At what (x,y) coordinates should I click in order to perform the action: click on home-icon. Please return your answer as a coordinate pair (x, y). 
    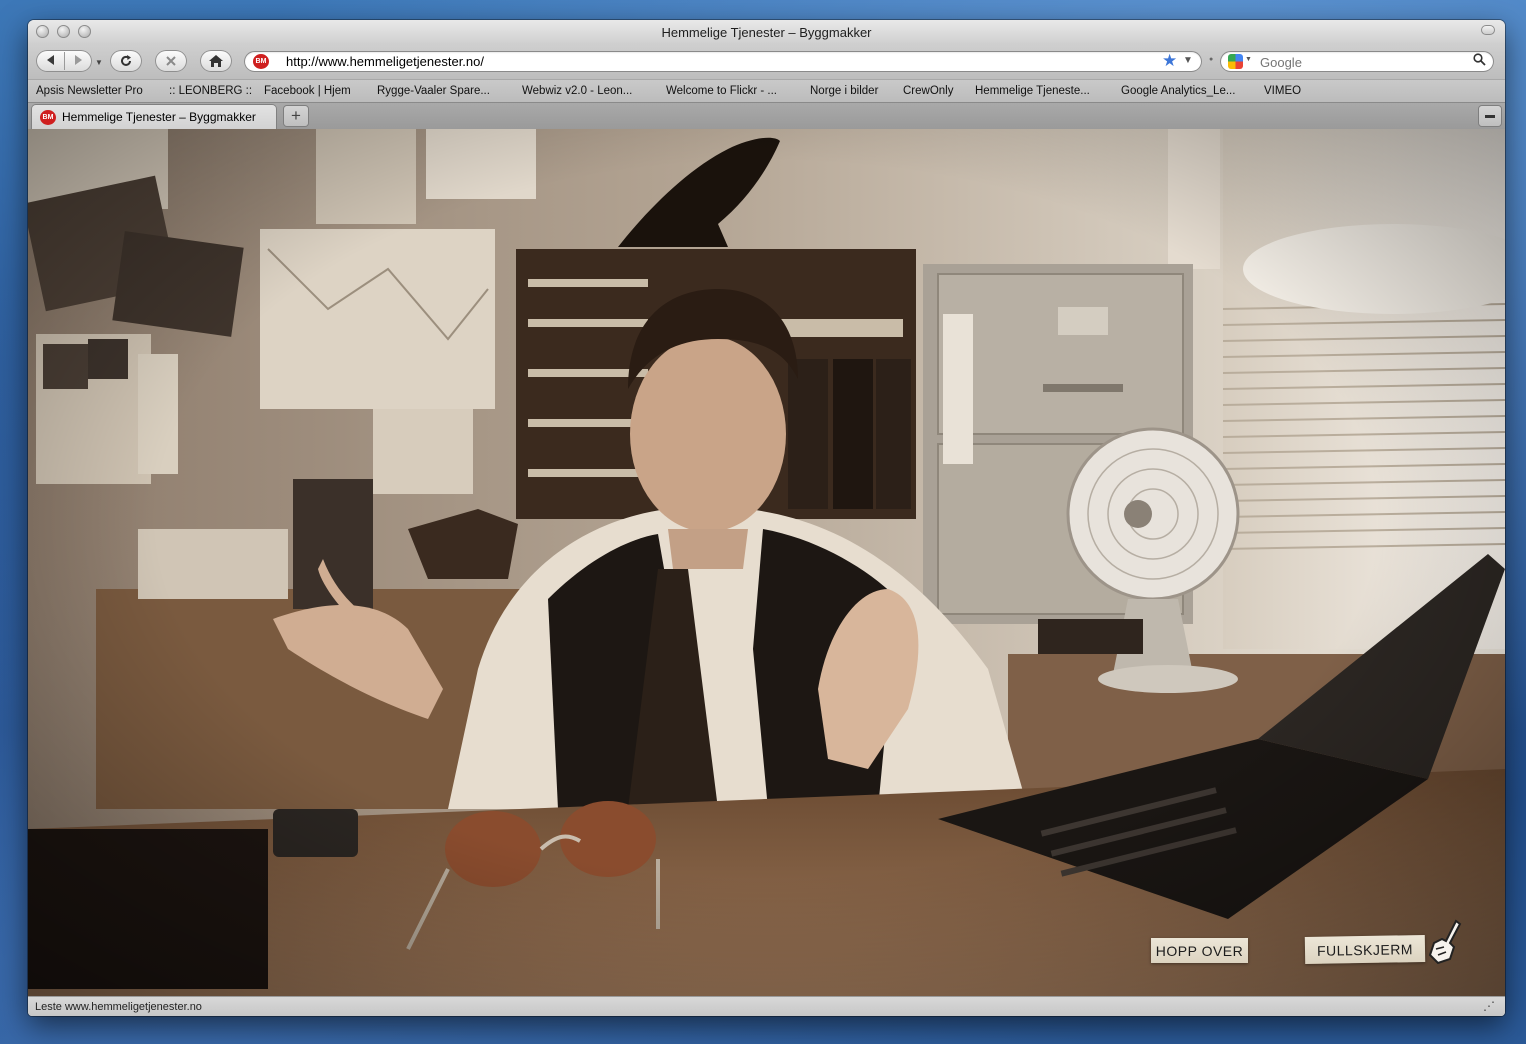
    Looking at the image, I should click on (216, 61).